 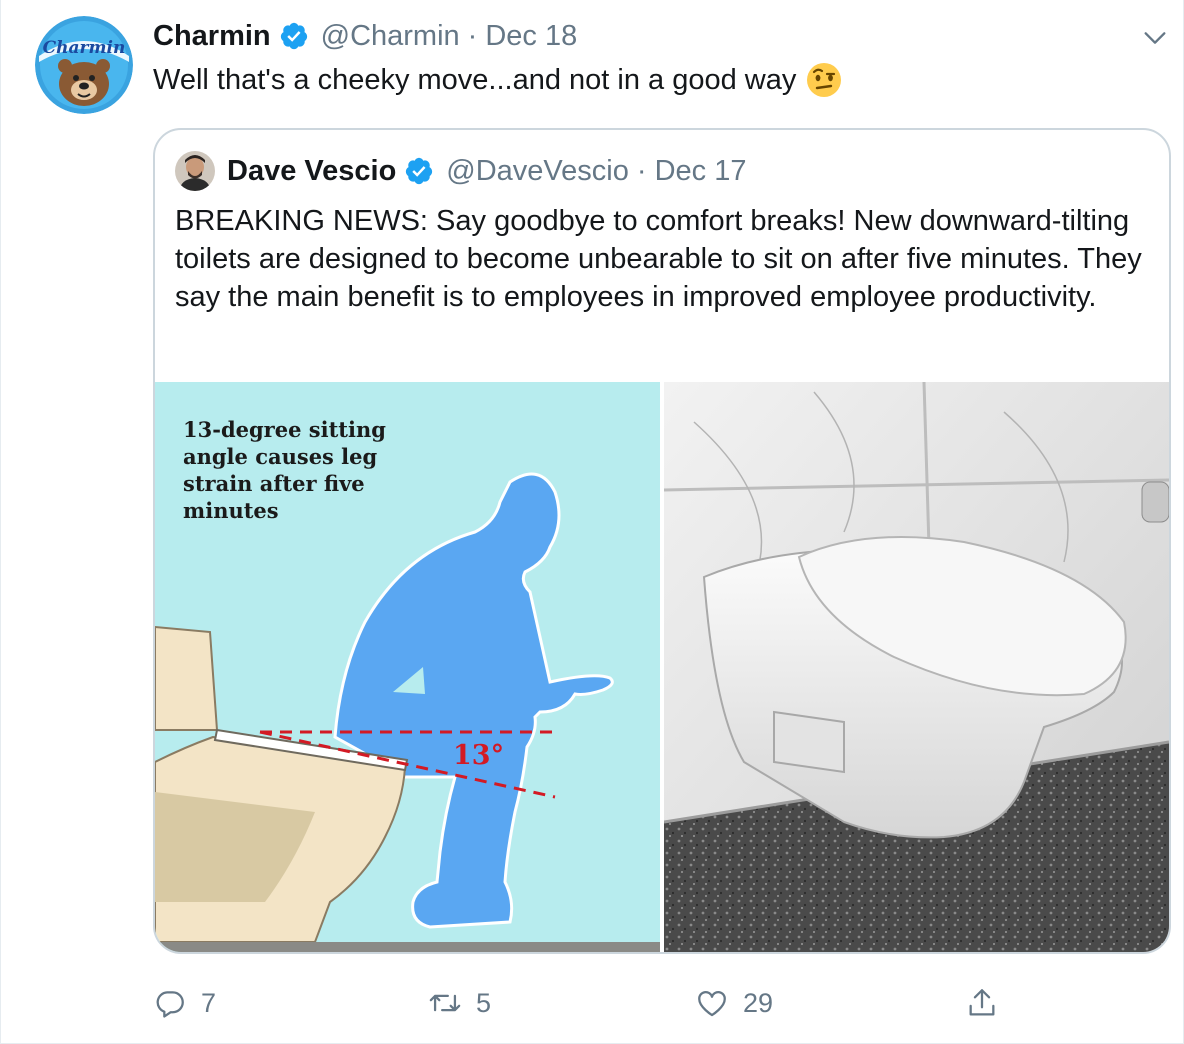 I want to click on tweet-header: Charmin @Charmin · Dec 18, so click(x=365, y=36).